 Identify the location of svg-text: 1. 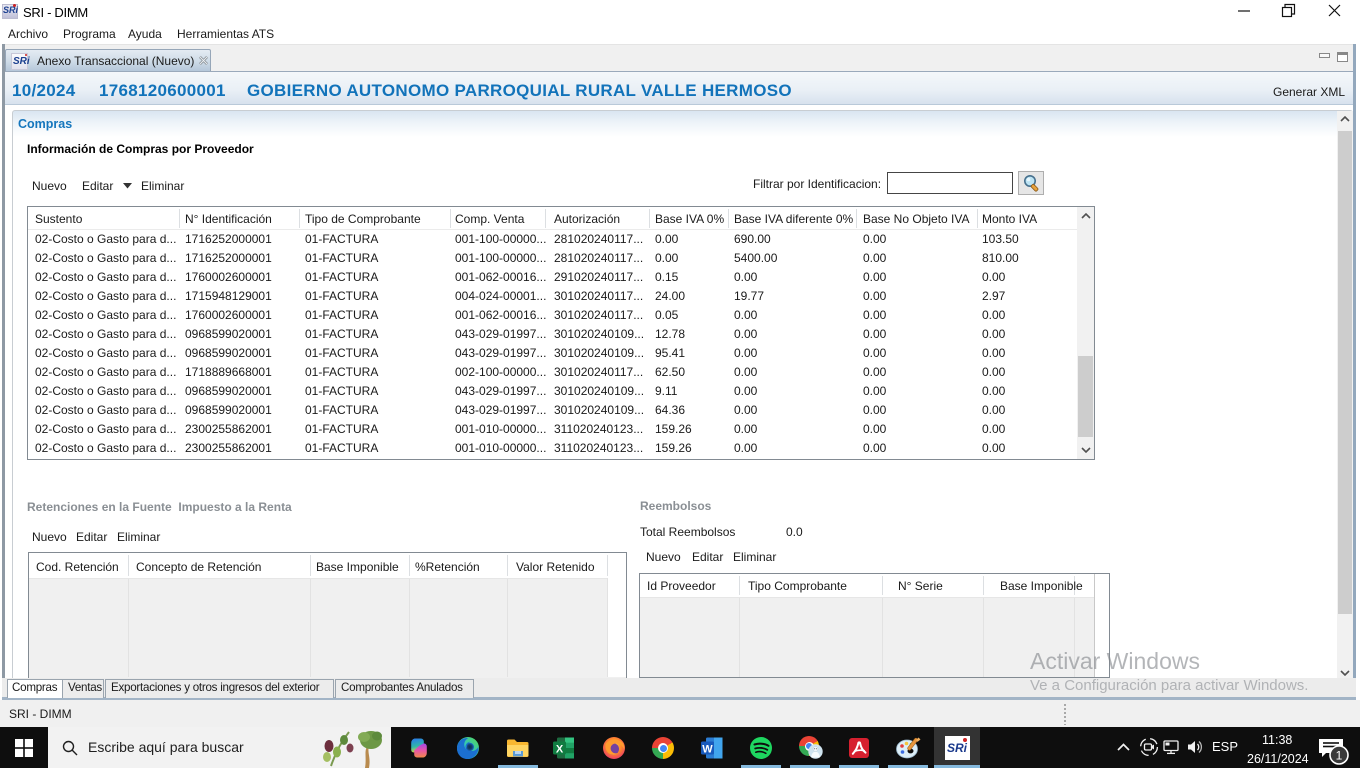
(1339, 756).